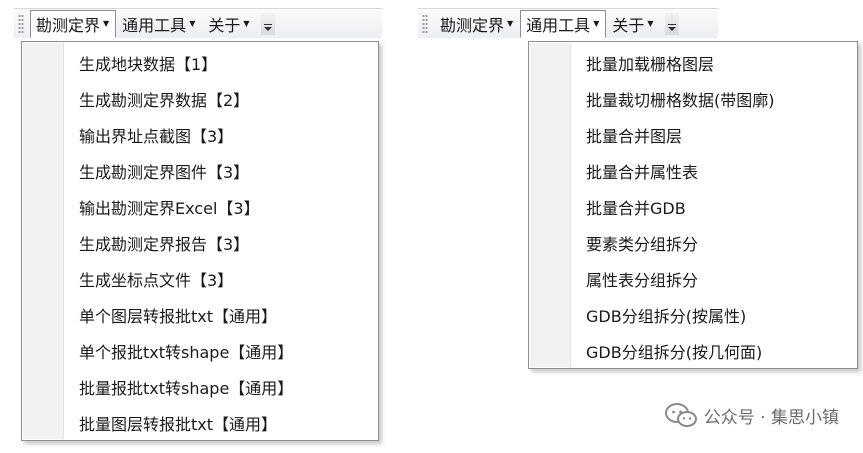 The width and height of the screenshot is (863, 453). I want to click on right-toolbar: 勘测定界 ▼ 通用工具 ▼ 关于 ▼, so click(568, 23).